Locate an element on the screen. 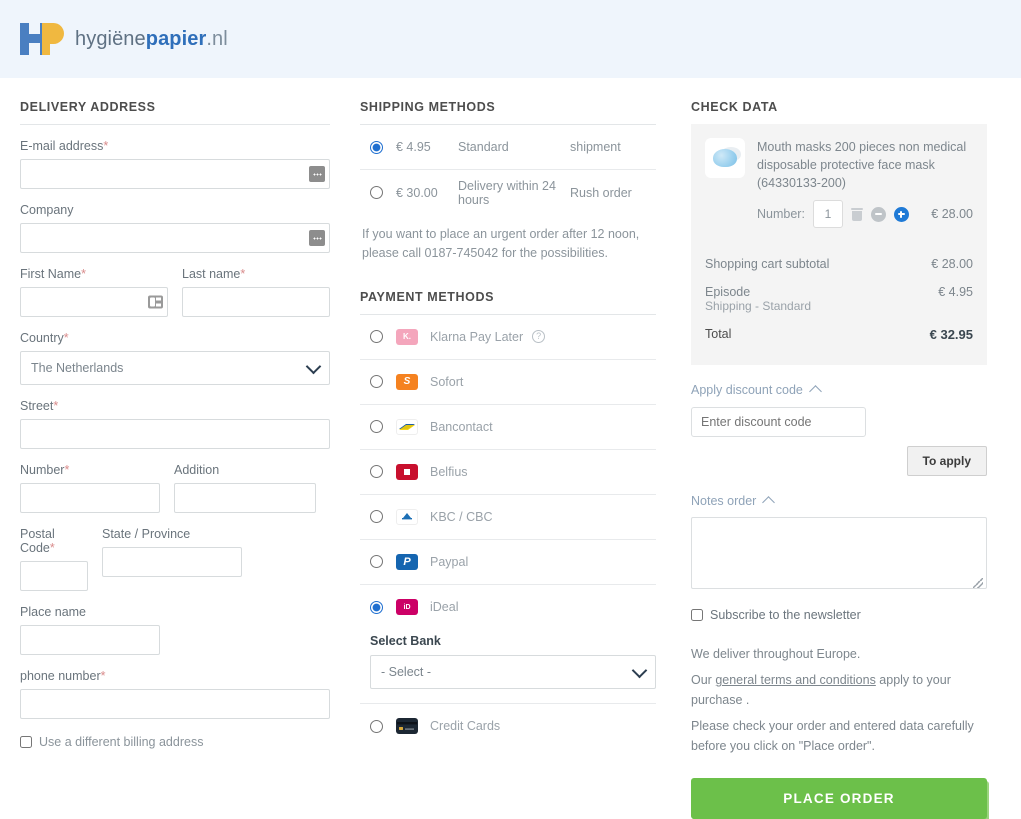 The height and width of the screenshot is (819, 1021). phone-input is located at coordinates (175, 704).